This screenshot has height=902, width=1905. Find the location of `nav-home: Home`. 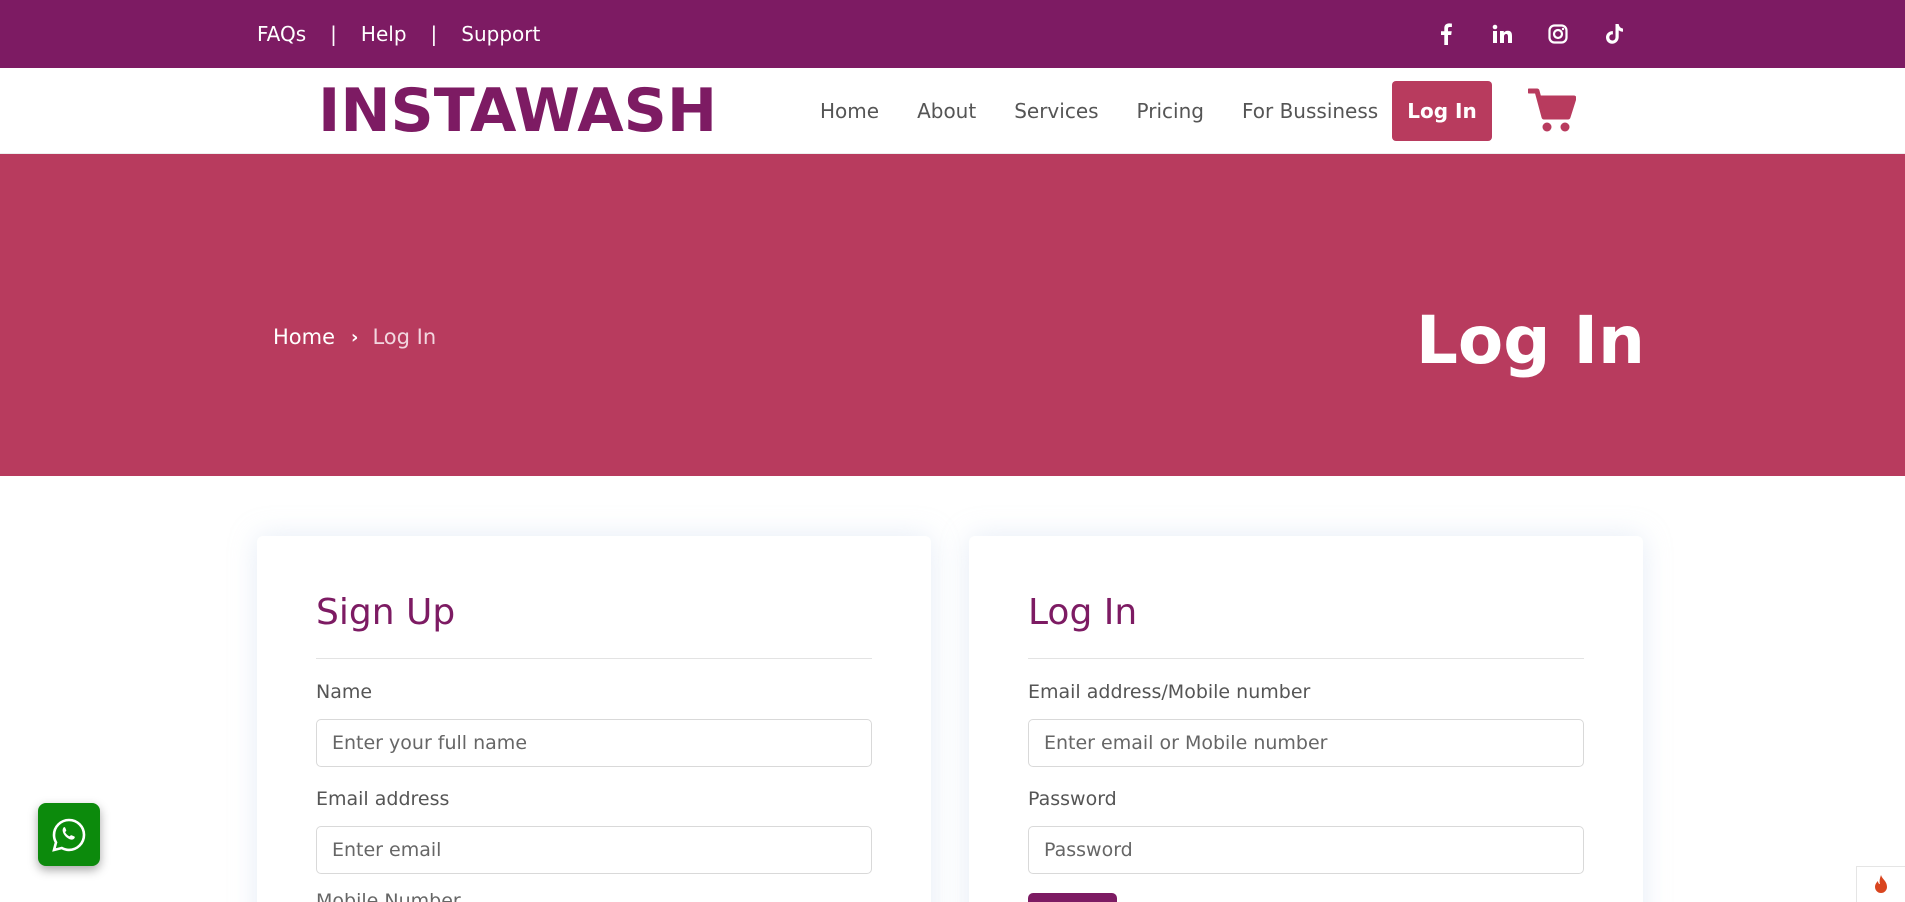

nav-home: Home is located at coordinates (849, 111).